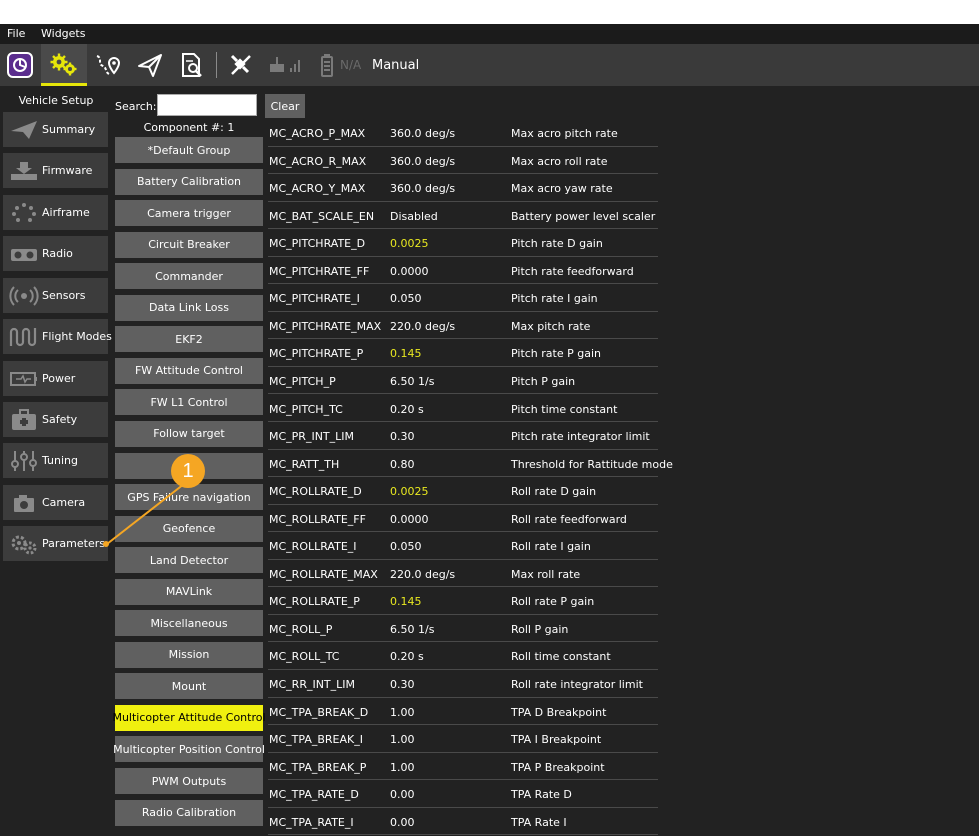 The image size is (979, 836). What do you see at coordinates (144, 515) in the screenshot?
I see `callout-connector` at bounding box center [144, 515].